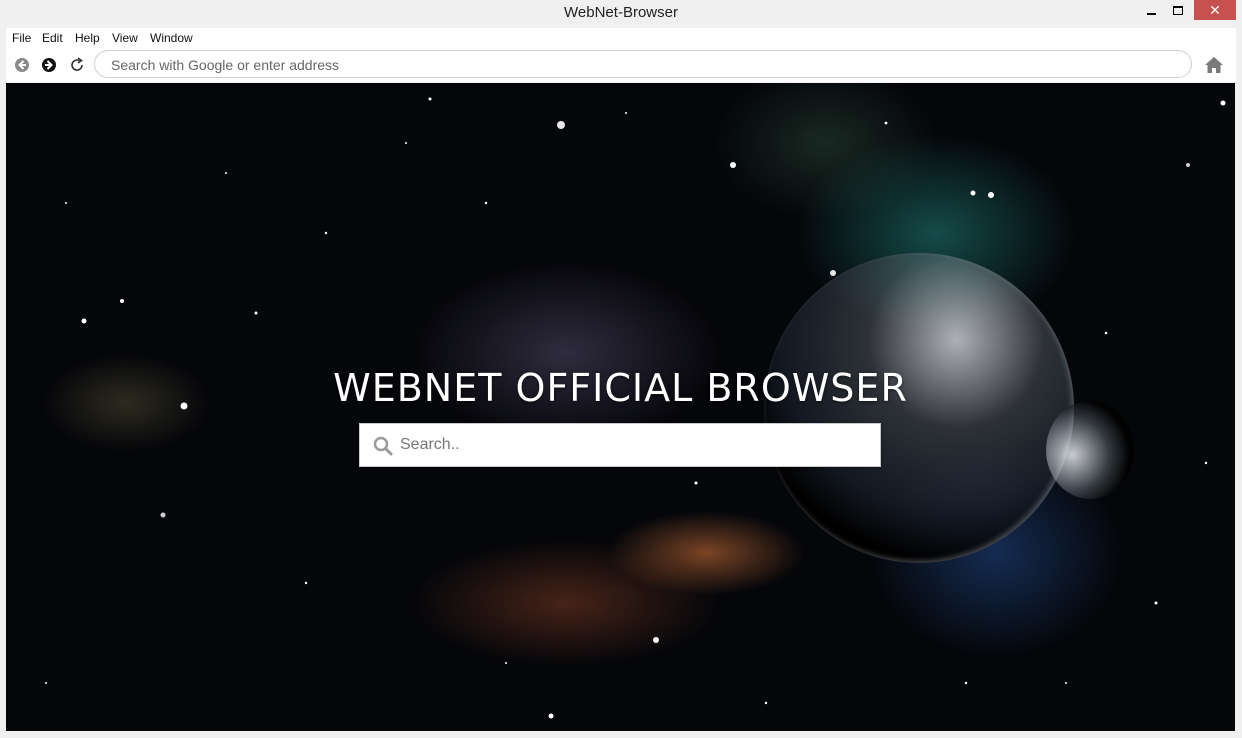 This screenshot has height=738, width=1242. I want to click on minimize-icon, so click(1151, 14).